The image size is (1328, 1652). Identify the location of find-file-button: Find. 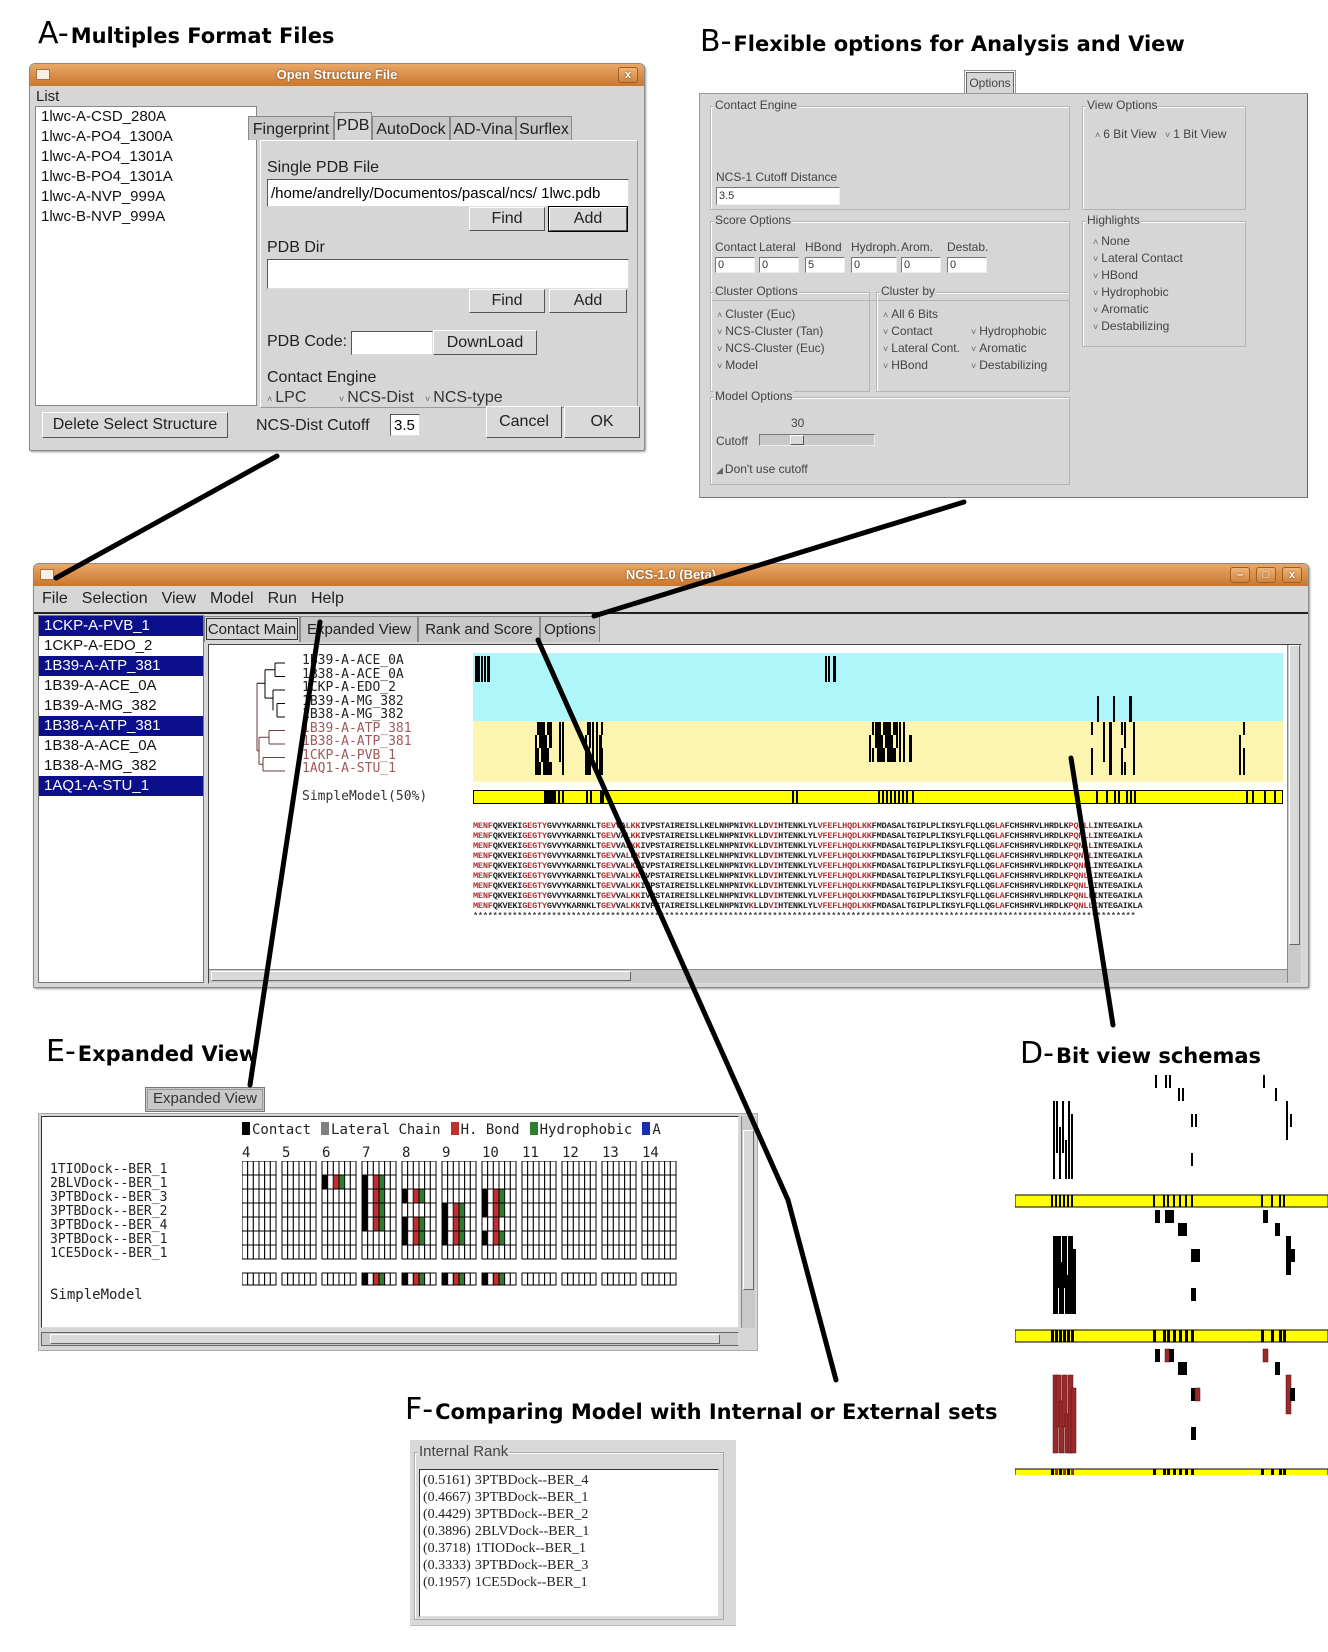
(507, 219).